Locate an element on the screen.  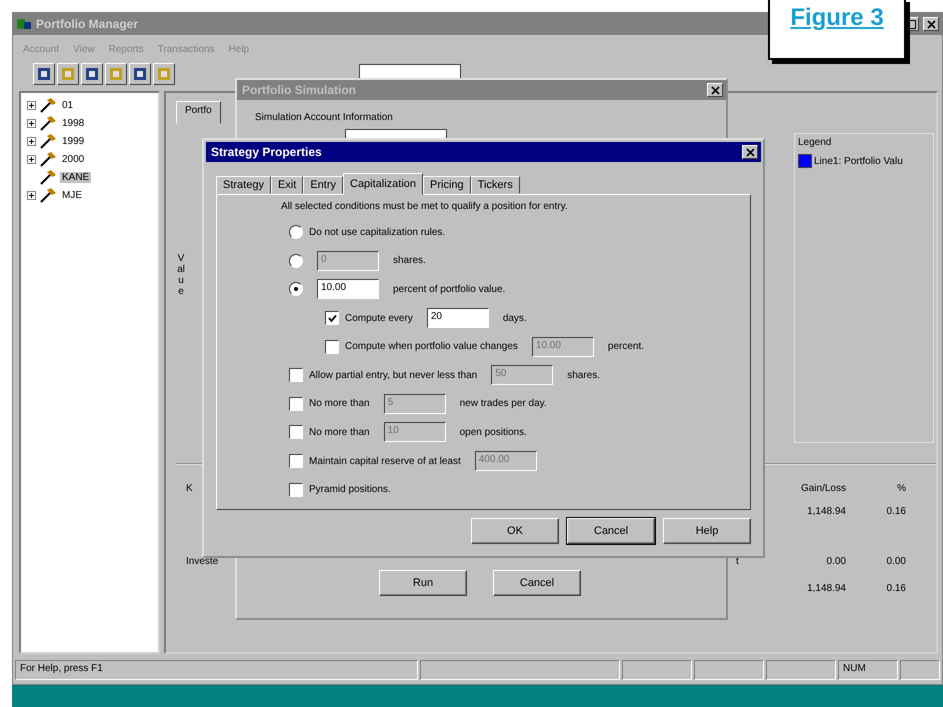
unit-label: percent of portfolio value. is located at coordinates (449, 289).